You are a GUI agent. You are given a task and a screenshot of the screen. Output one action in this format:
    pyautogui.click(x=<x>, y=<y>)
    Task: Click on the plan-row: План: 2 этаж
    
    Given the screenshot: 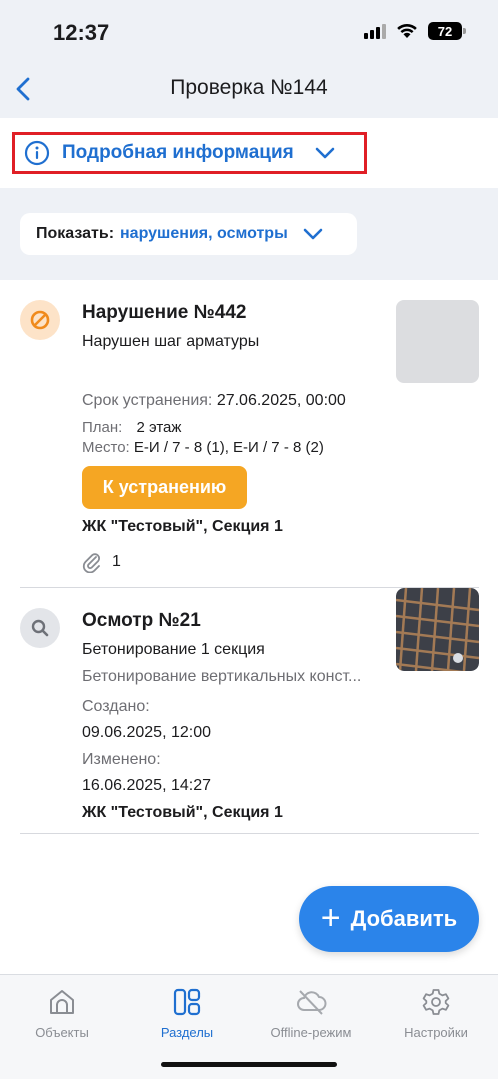 What is the action you would take?
    pyautogui.click(x=131, y=427)
    